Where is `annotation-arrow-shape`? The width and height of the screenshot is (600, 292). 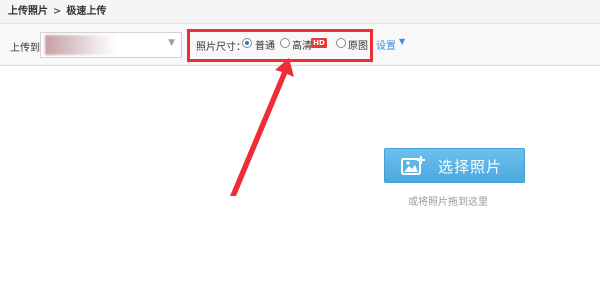 annotation-arrow-shape is located at coordinates (262, 127).